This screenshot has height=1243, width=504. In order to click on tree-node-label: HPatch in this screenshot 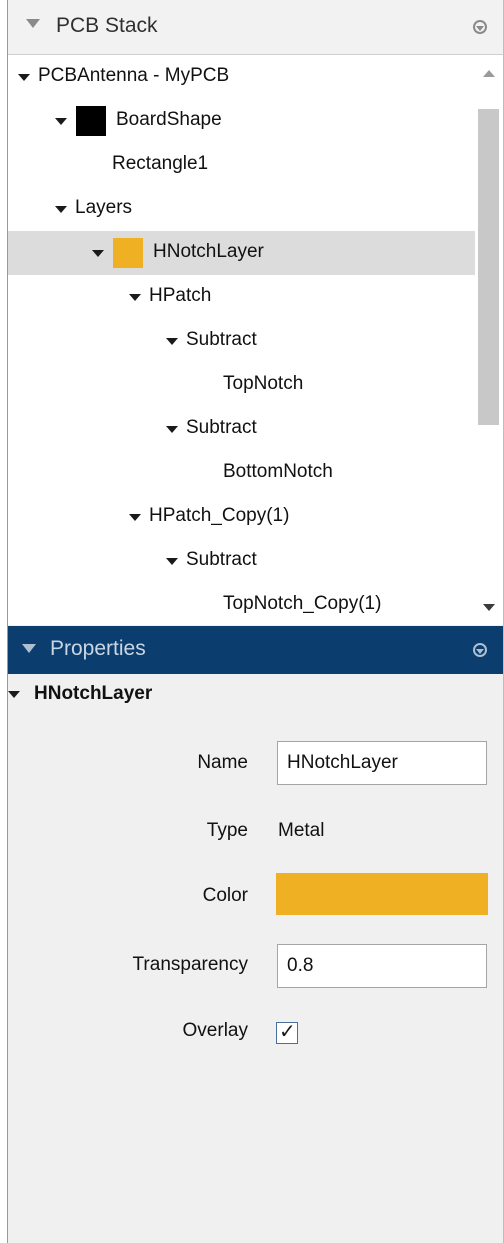, I will do `click(180, 295)`.